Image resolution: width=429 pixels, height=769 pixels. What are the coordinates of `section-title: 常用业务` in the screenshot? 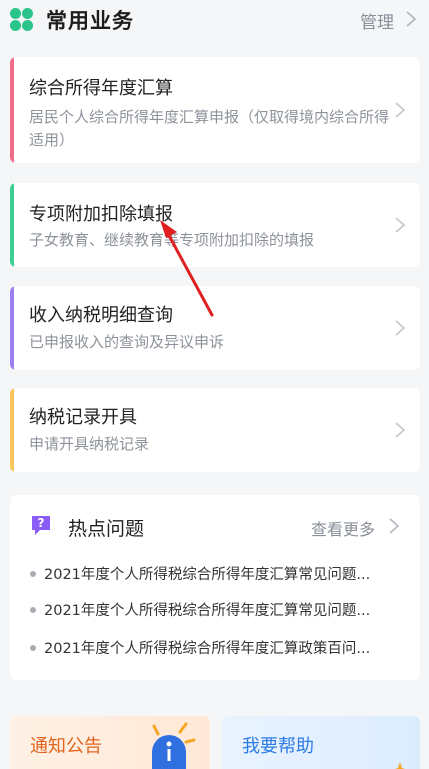 It's located at (90, 21).